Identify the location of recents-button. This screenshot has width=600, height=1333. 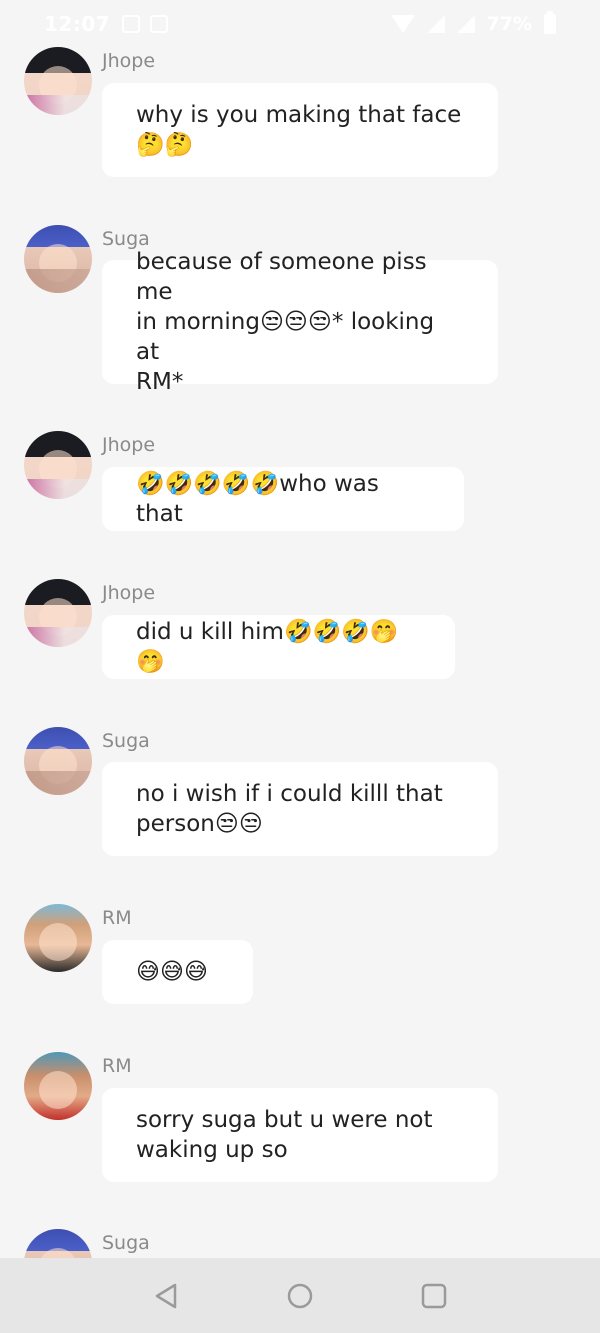
(434, 1296).